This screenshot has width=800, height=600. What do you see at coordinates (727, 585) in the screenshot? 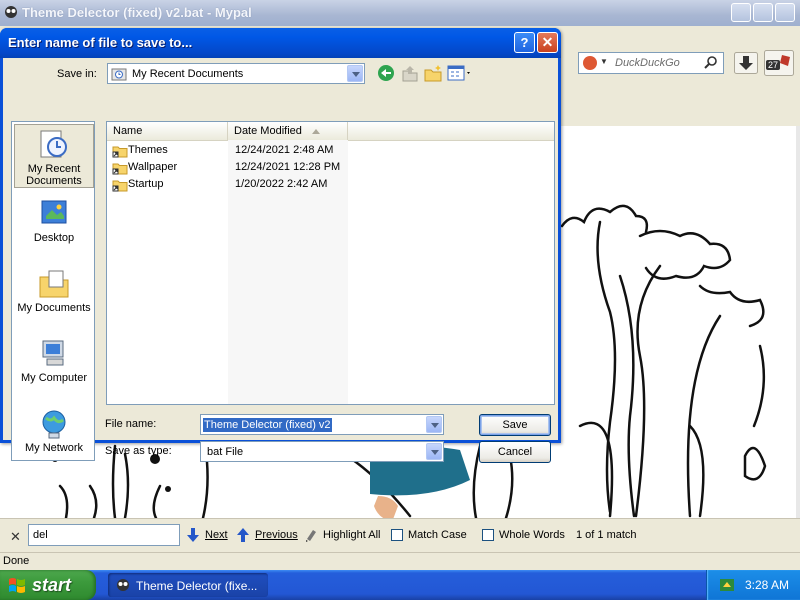
I see `tray-app-icon` at bounding box center [727, 585].